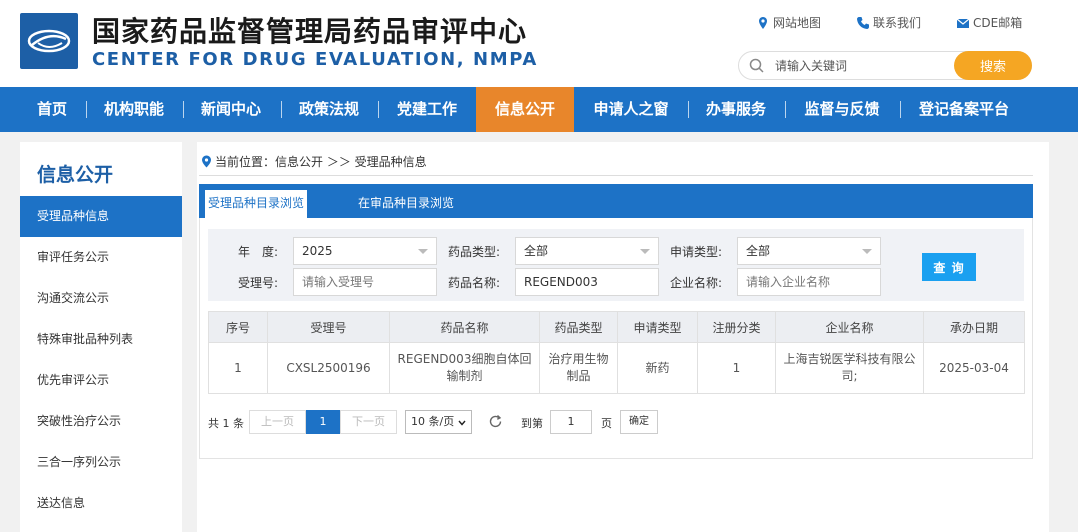 The width and height of the screenshot is (1078, 532). Describe the element at coordinates (578, 368) in the screenshot. I see `cell-drug-type: 治疗用生物制品` at that location.